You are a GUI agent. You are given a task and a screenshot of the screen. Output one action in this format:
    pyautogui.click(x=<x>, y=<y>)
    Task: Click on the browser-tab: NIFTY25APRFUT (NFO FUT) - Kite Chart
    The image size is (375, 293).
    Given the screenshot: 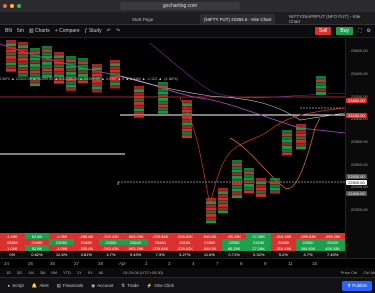 What is the action you would take?
    pyautogui.click(x=330, y=19)
    